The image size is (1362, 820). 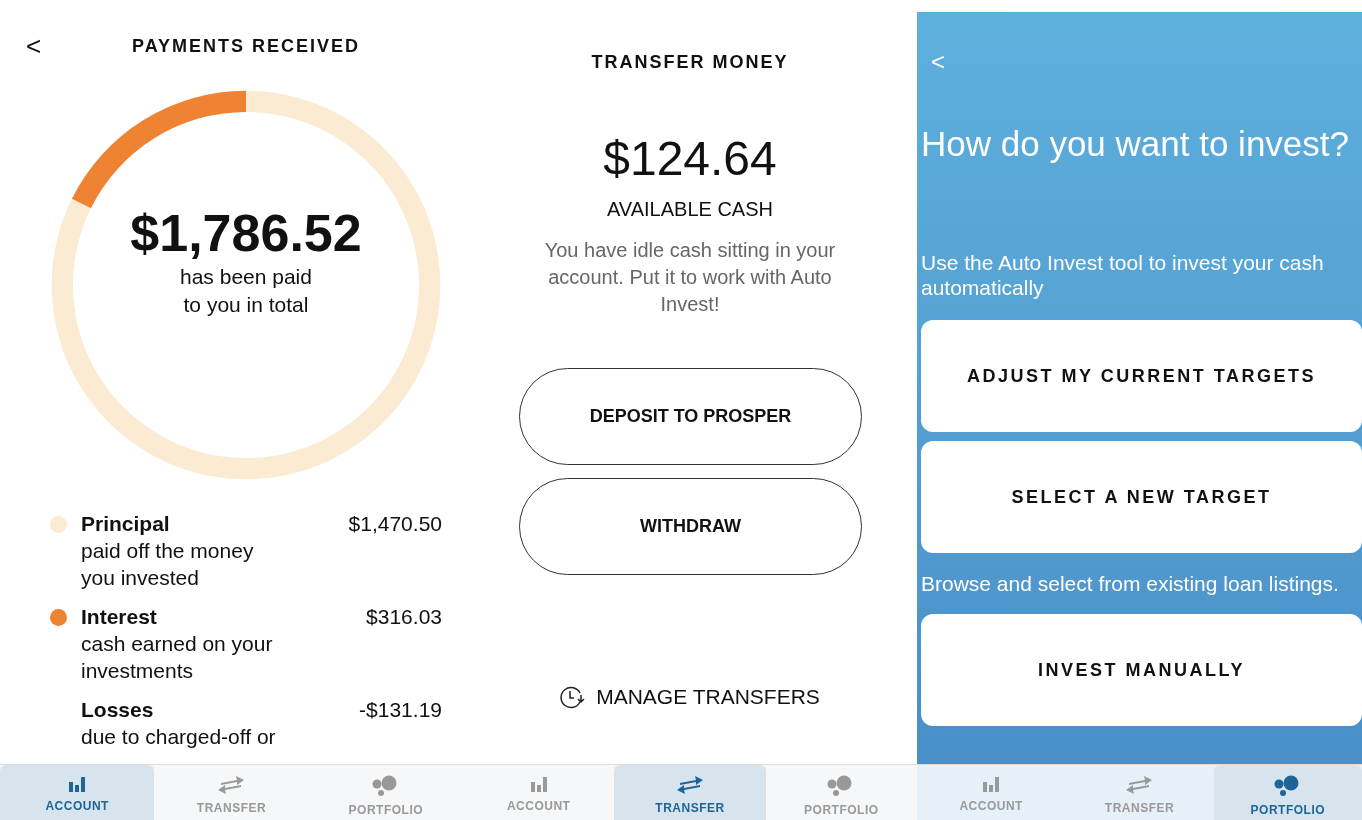 What do you see at coordinates (246, 291) in the screenshot?
I see `total-caption: has been paid to you in total` at bounding box center [246, 291].